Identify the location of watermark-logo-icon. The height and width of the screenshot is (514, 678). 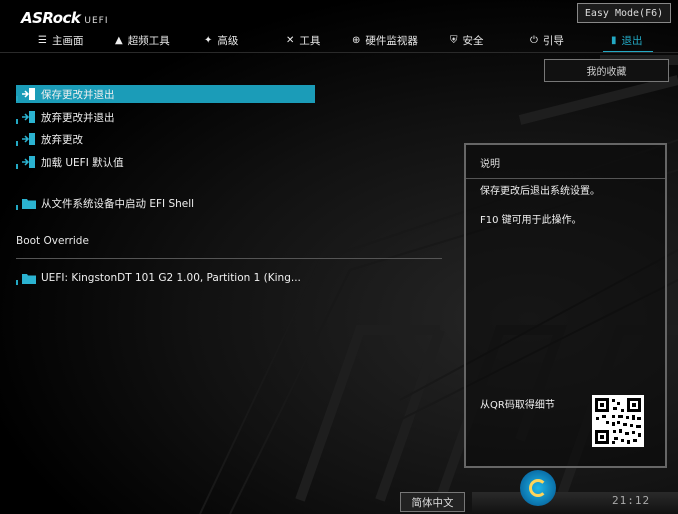
(538, 488).